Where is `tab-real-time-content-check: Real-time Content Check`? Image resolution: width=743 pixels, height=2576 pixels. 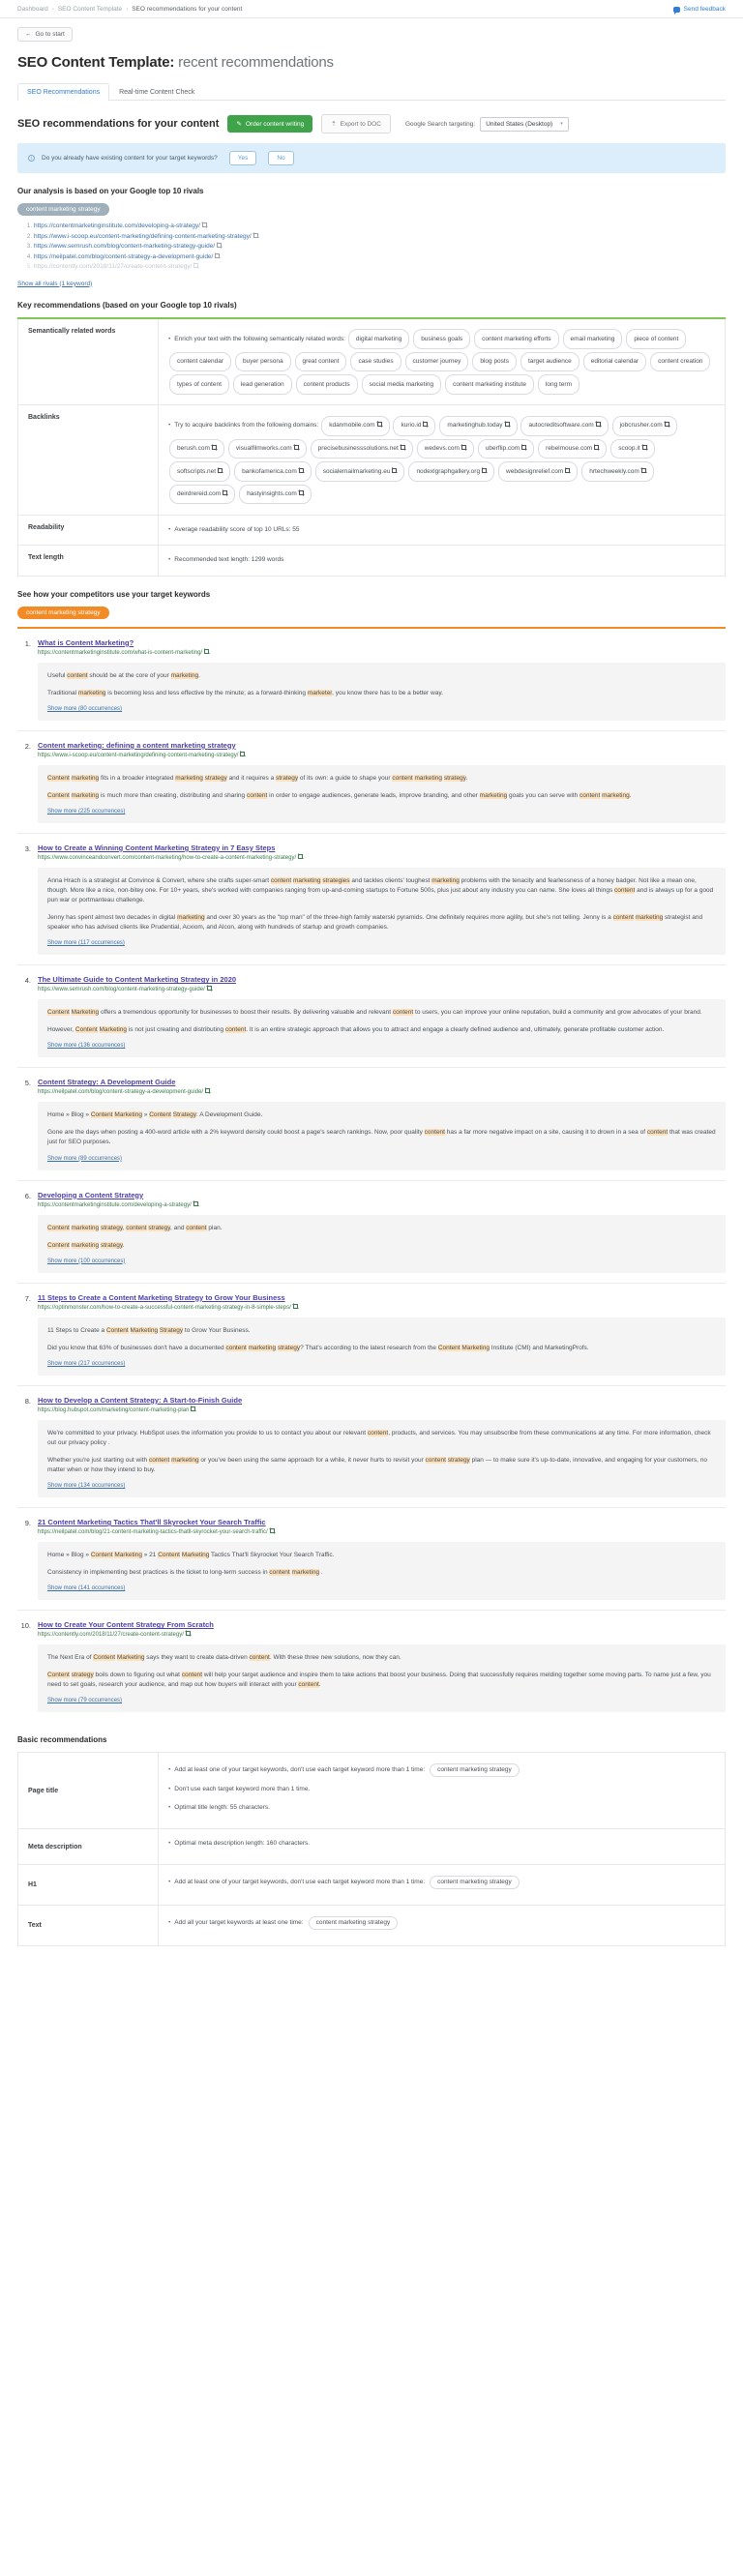 tab-real-time-content-check: Real-time Content Check is located at coordinates (156, 92).